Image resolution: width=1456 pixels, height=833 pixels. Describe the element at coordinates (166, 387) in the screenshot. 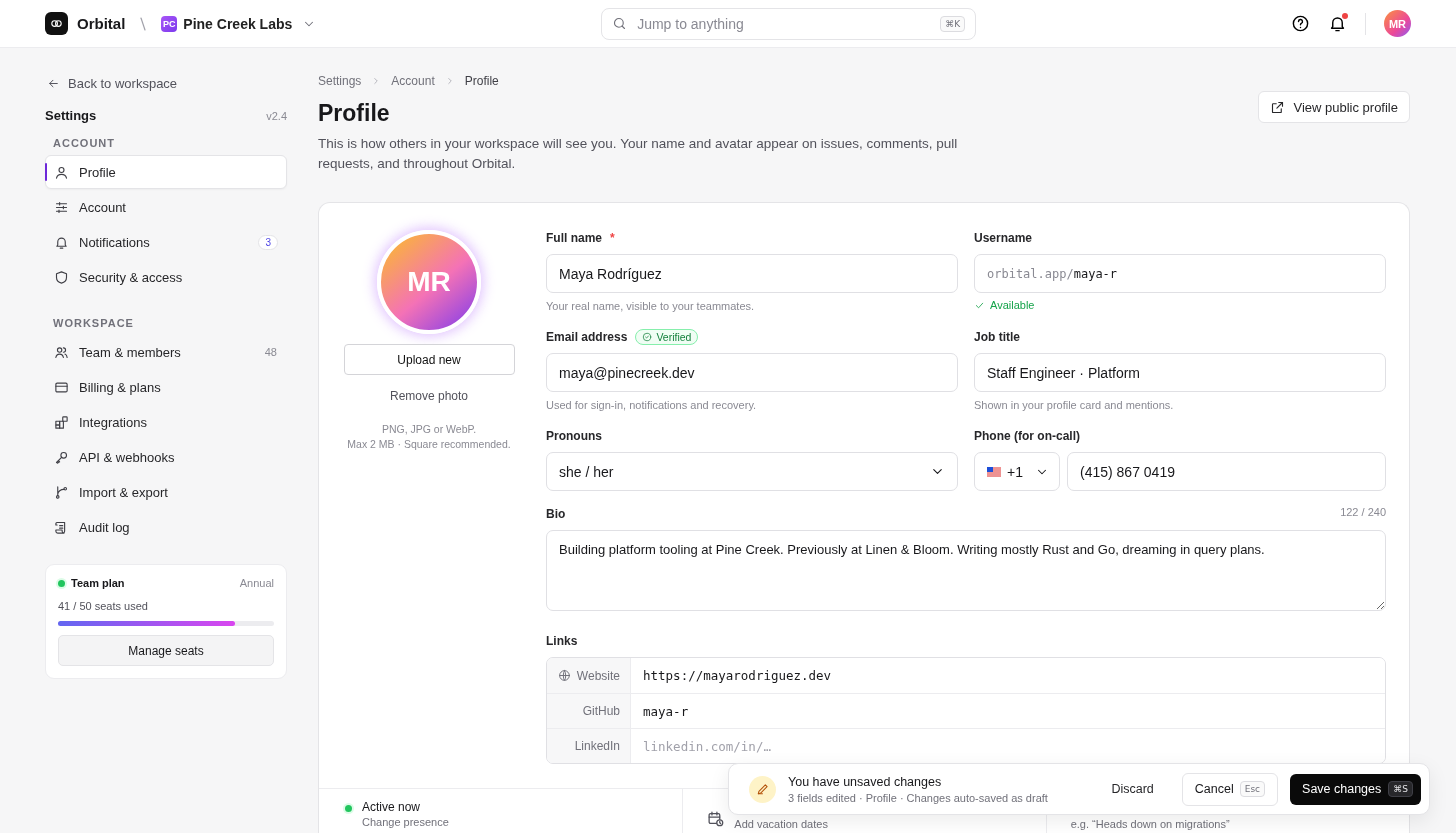

I see `sidebar-item: Billing & plans` at that location.